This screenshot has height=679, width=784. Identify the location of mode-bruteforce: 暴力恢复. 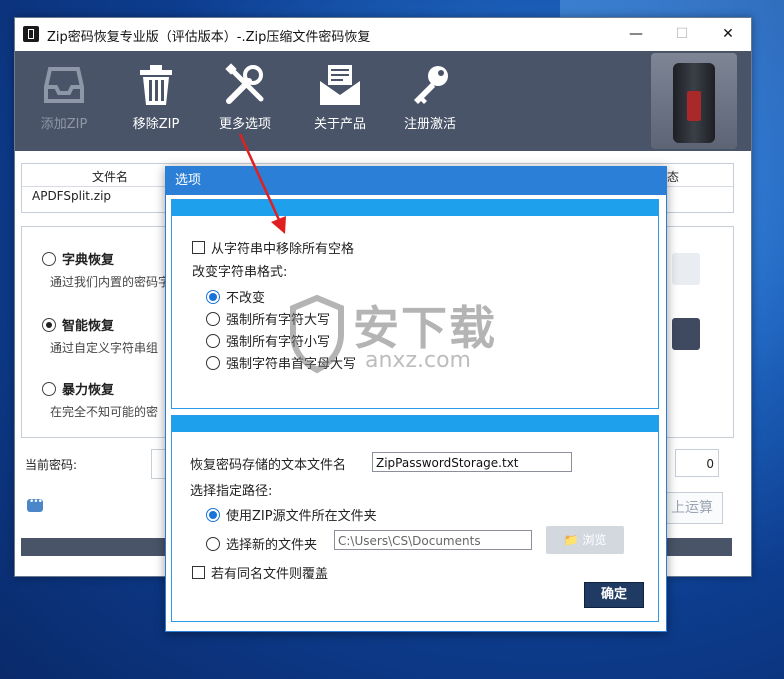
(78, 388).